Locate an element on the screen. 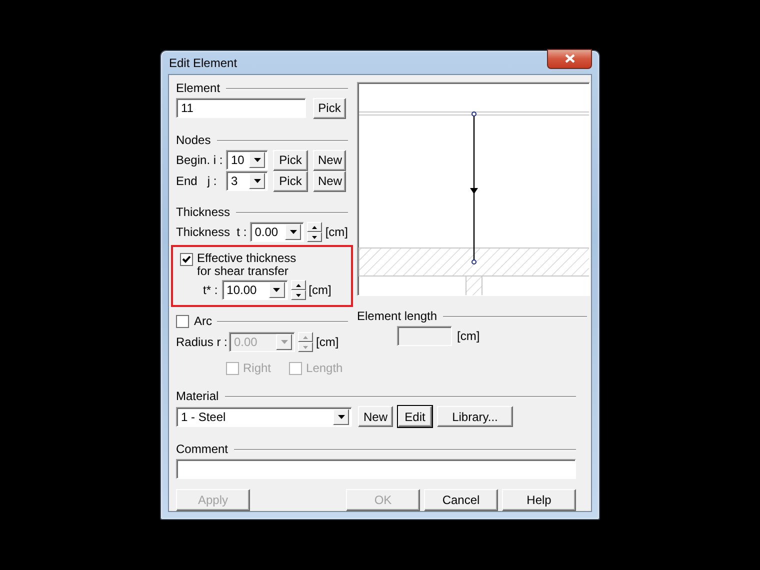  checkbox-label: Length is located at coordinates (324, 368).